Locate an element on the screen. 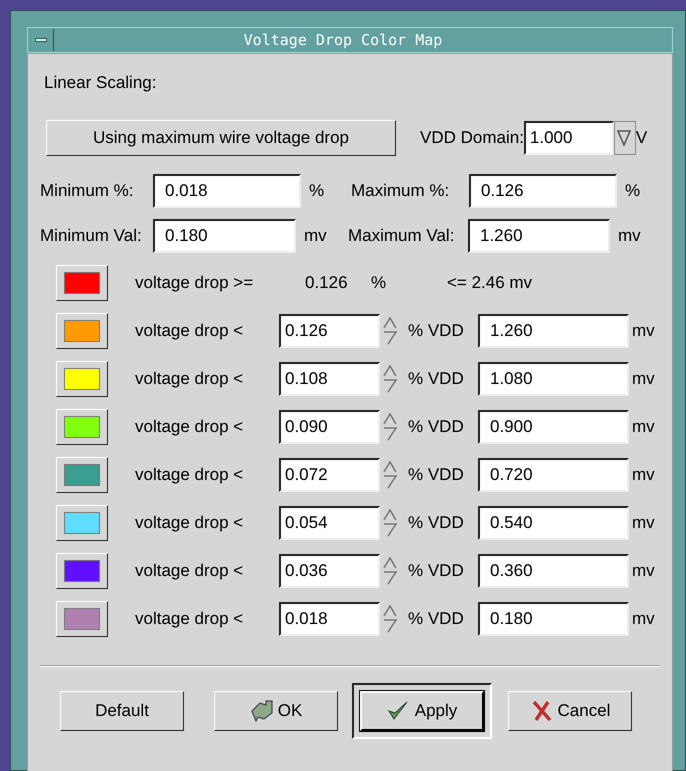  value-field: 1.080 is located at coordinates (553, 379).